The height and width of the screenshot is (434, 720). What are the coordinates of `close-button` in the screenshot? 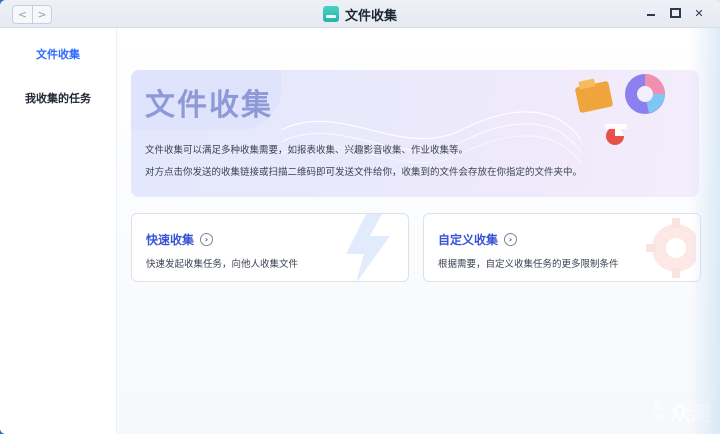 It's located at (699, 13).